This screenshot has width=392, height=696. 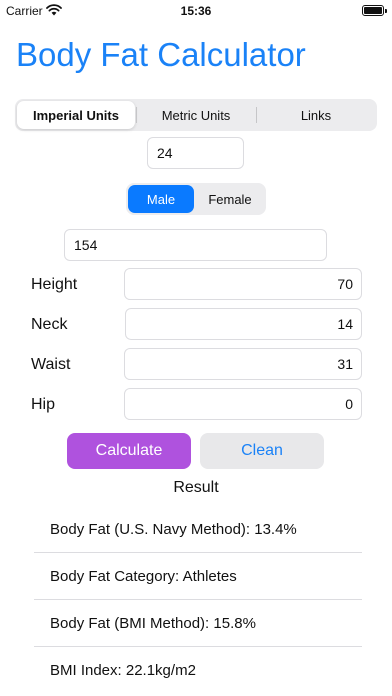 What do you see at coordinates (243, 364) in the screenshot?
I see `waist-field: 31` at bounding box center [243, 364].